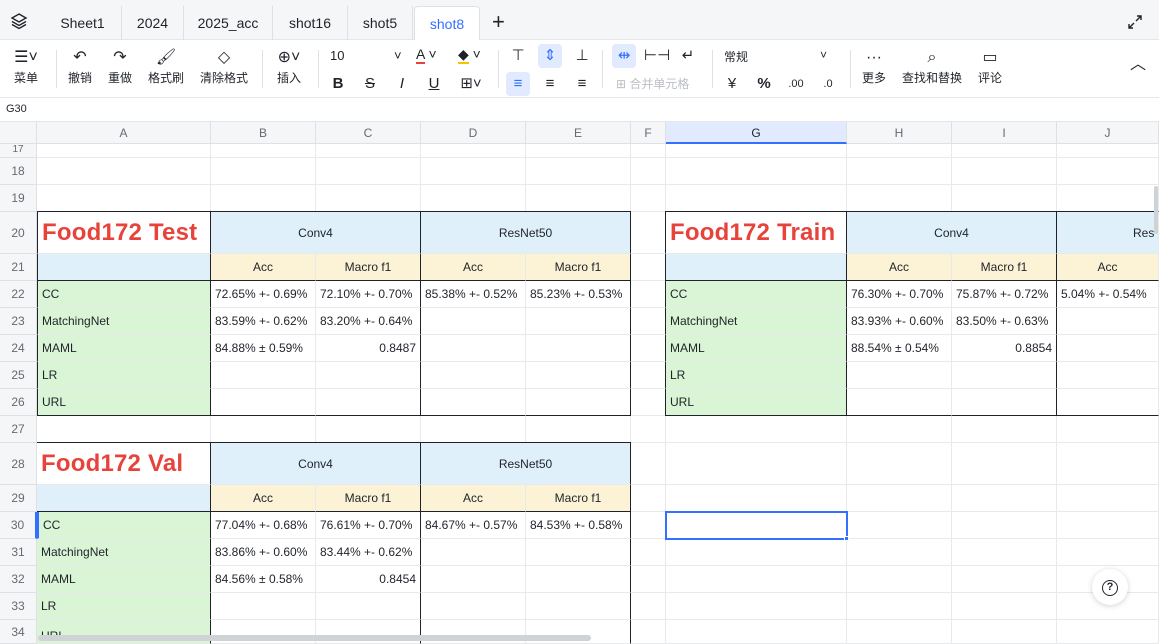  I want to click on val-maml-resnet-acc, so click(473, 579).